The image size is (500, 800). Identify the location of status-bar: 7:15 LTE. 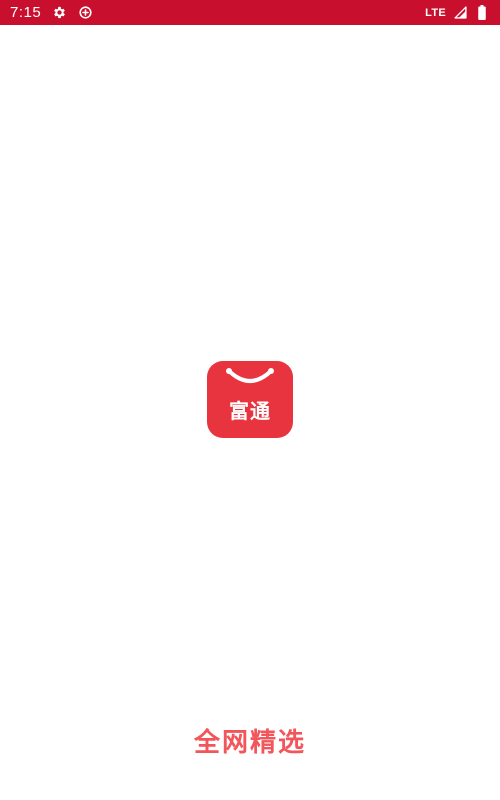
(250, 12).